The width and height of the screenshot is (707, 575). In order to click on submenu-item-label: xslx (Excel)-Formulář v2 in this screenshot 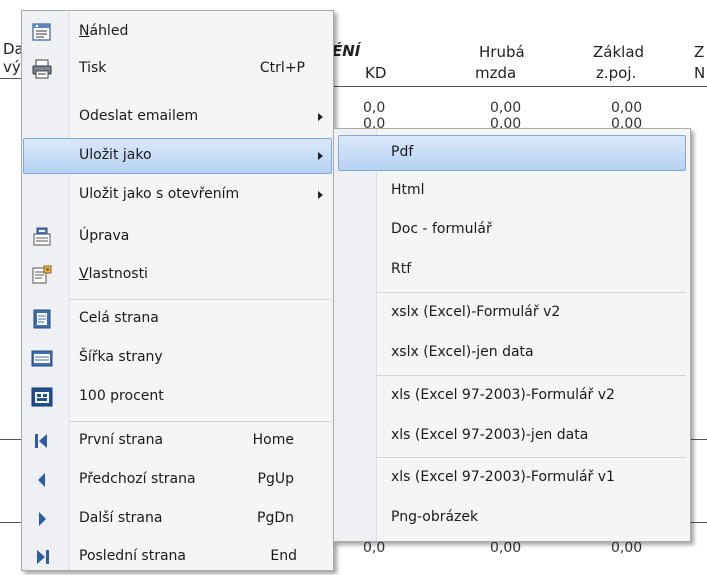, I will do `click(476, 312)`.